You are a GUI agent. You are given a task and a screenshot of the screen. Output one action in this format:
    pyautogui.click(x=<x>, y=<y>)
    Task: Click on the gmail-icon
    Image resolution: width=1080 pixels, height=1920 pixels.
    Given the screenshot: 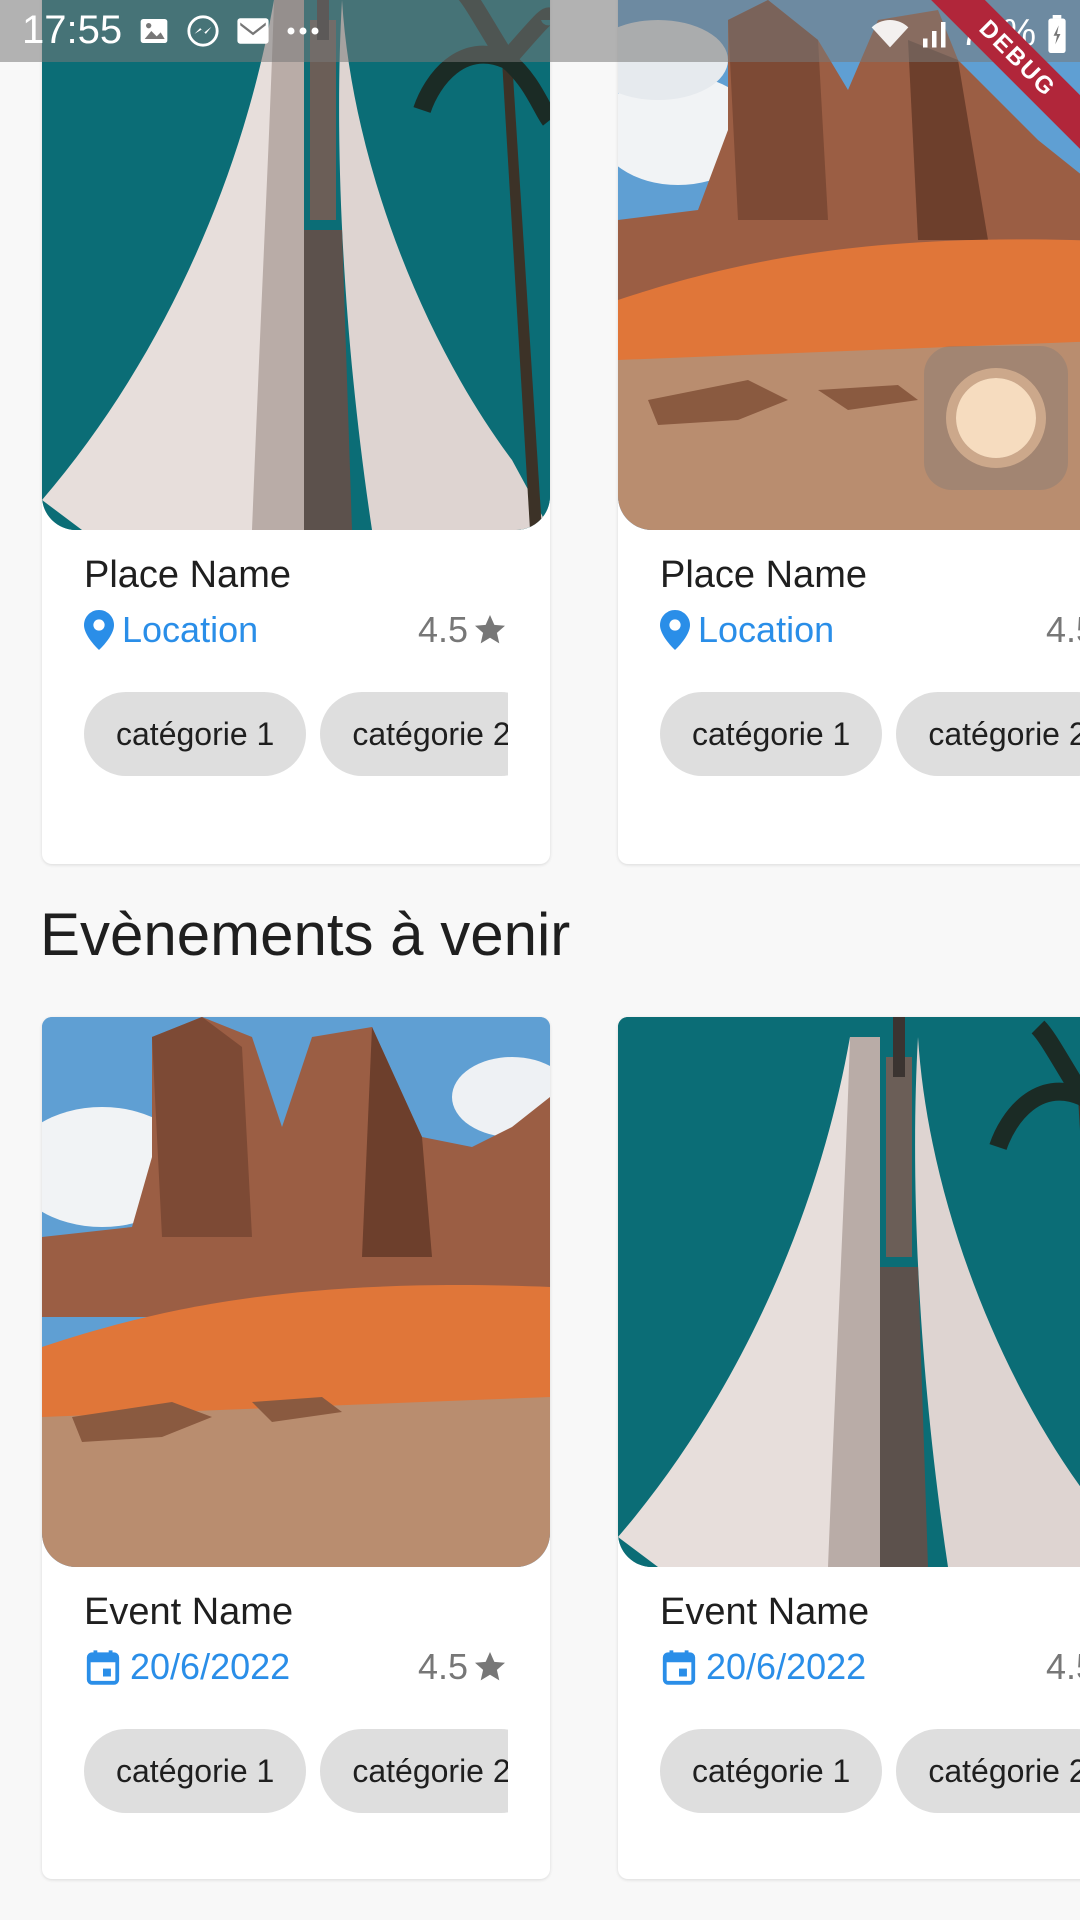 What is the action you would take?
    pyautogui.click(x=253, y=31)
    